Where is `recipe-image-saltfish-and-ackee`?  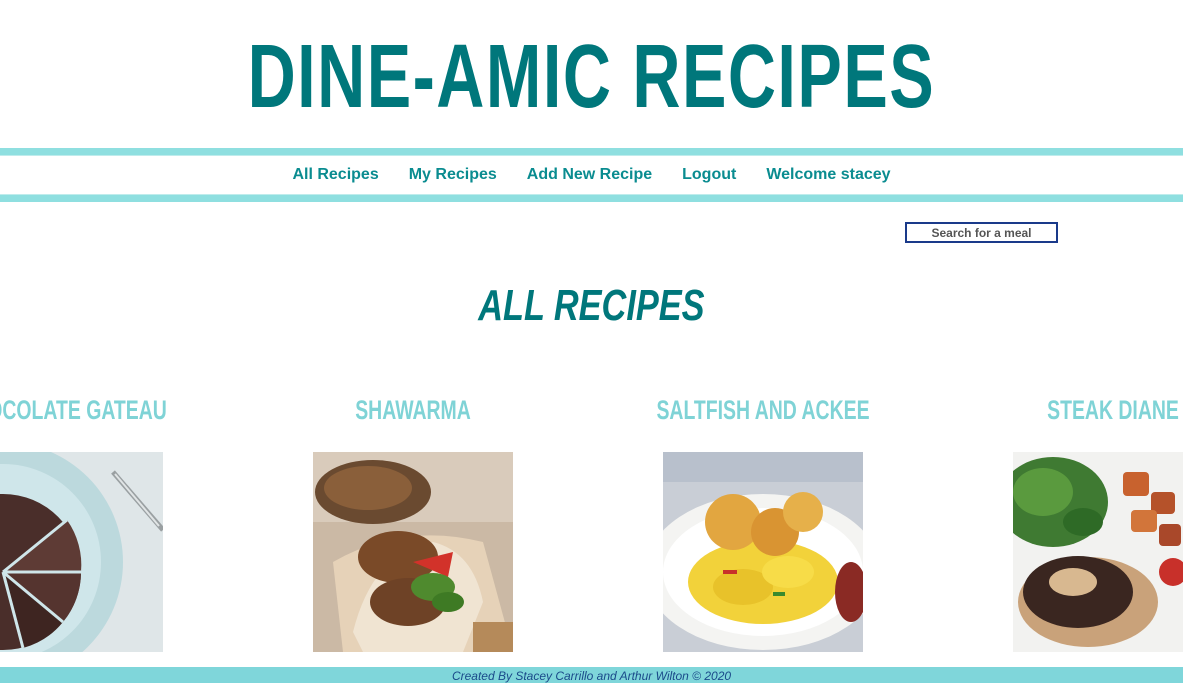 recipe-image-saltfish-and-ackee is located at coordinates (763, 552).